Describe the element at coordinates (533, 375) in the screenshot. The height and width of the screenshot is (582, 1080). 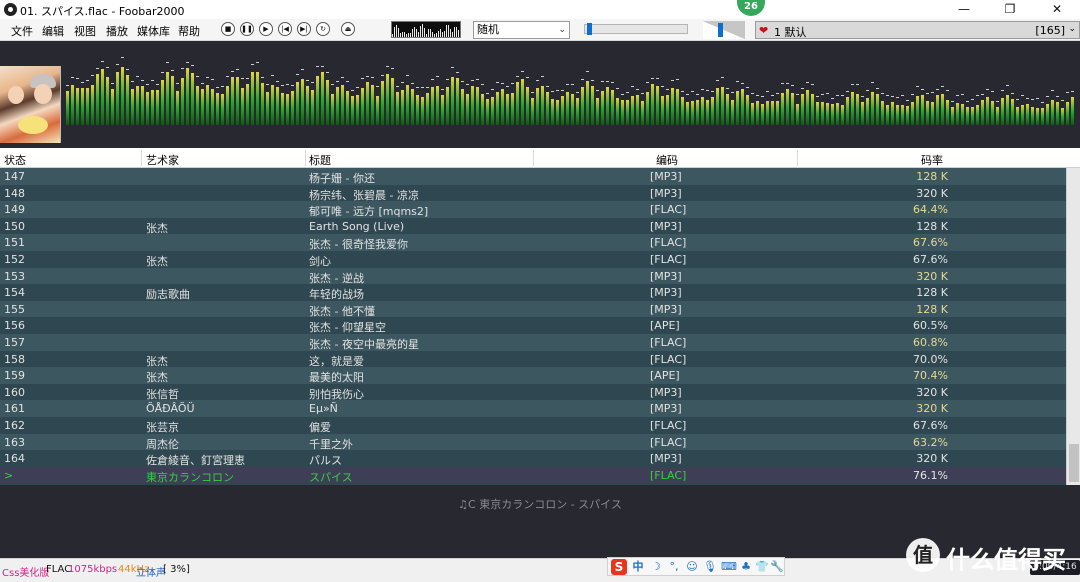
I see `playlist-row: 159 张杰 最美的太阳 [APE] 70.4%` at that location.